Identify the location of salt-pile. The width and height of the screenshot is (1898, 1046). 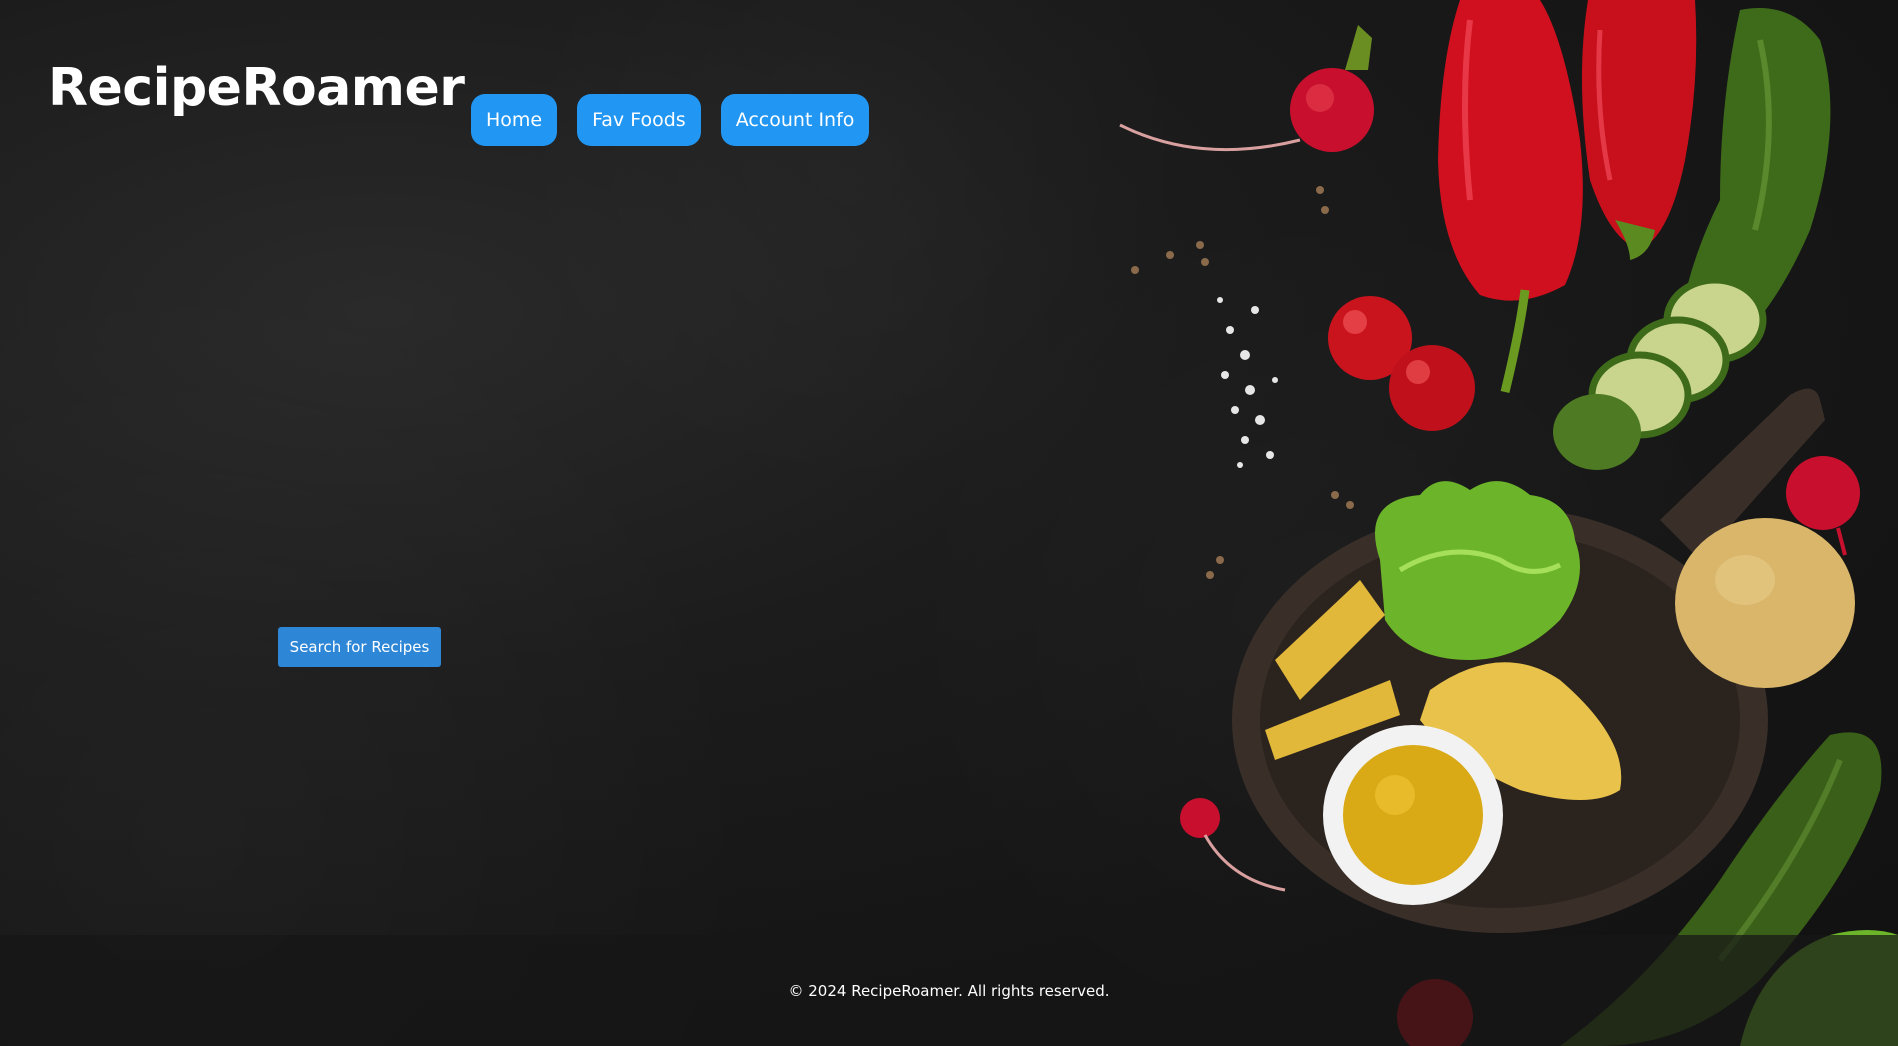
(1247, 382).